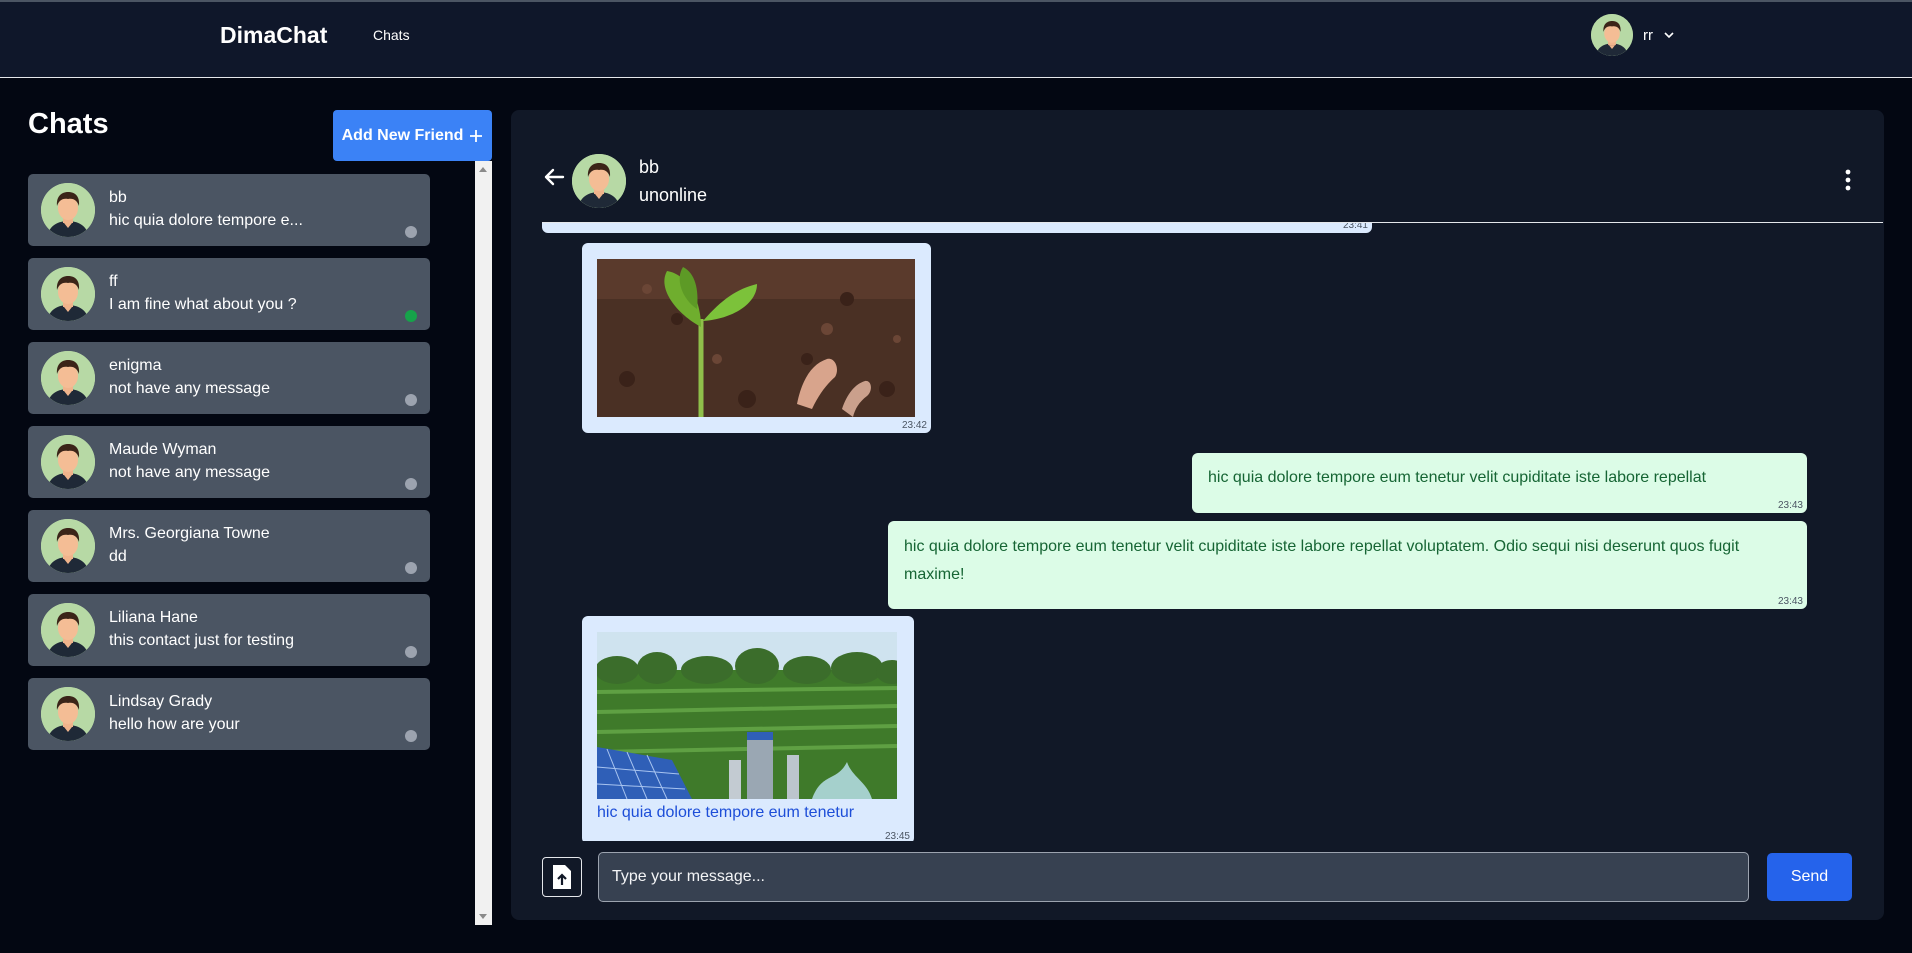 Image resolution: width=1912 pixels, height=953 pixels. I want to click on contact-item: enigma not have any message, so click(229, 378).